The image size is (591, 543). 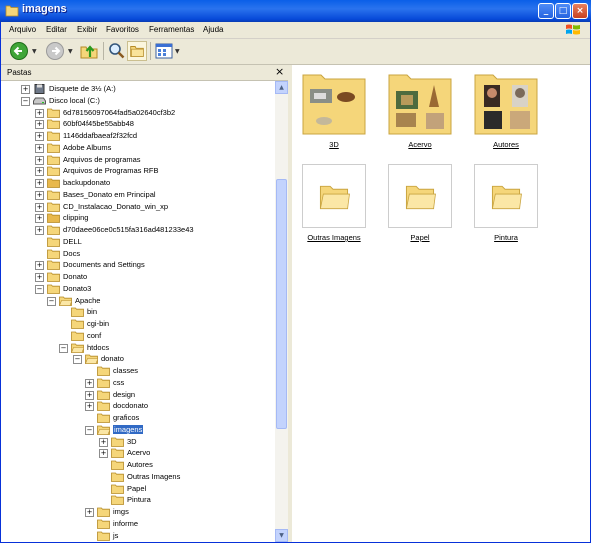 I want to click on tree-item-label: Acervo, so click(x=139, y=453).